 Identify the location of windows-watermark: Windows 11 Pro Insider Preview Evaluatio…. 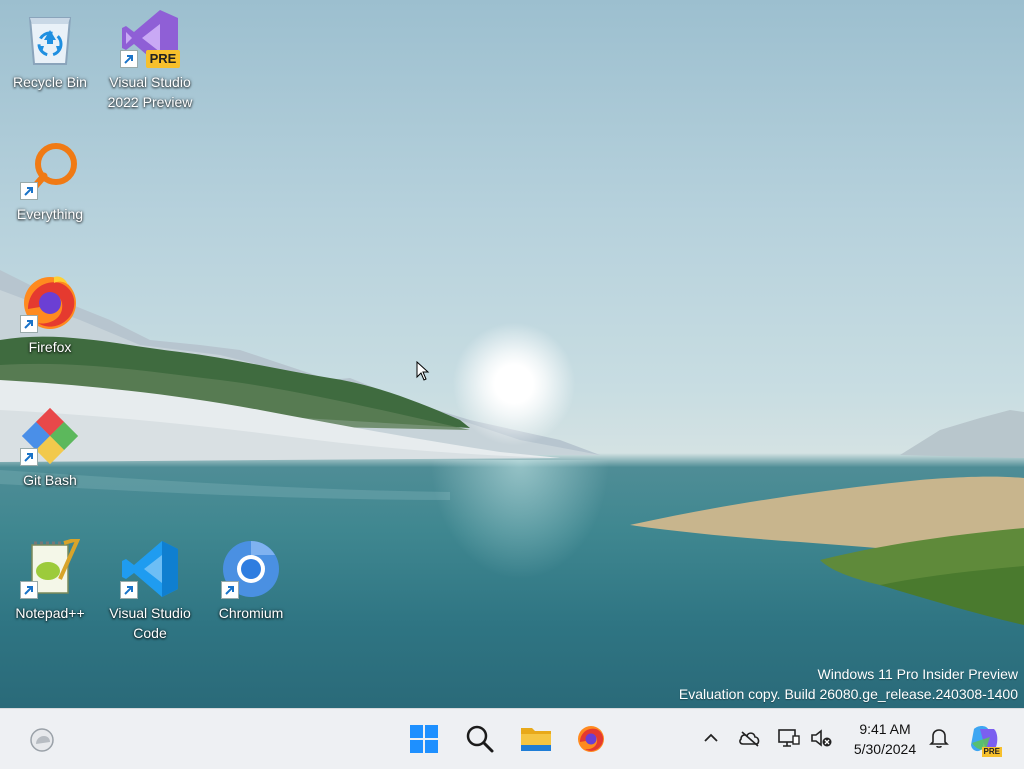
(848, 684).